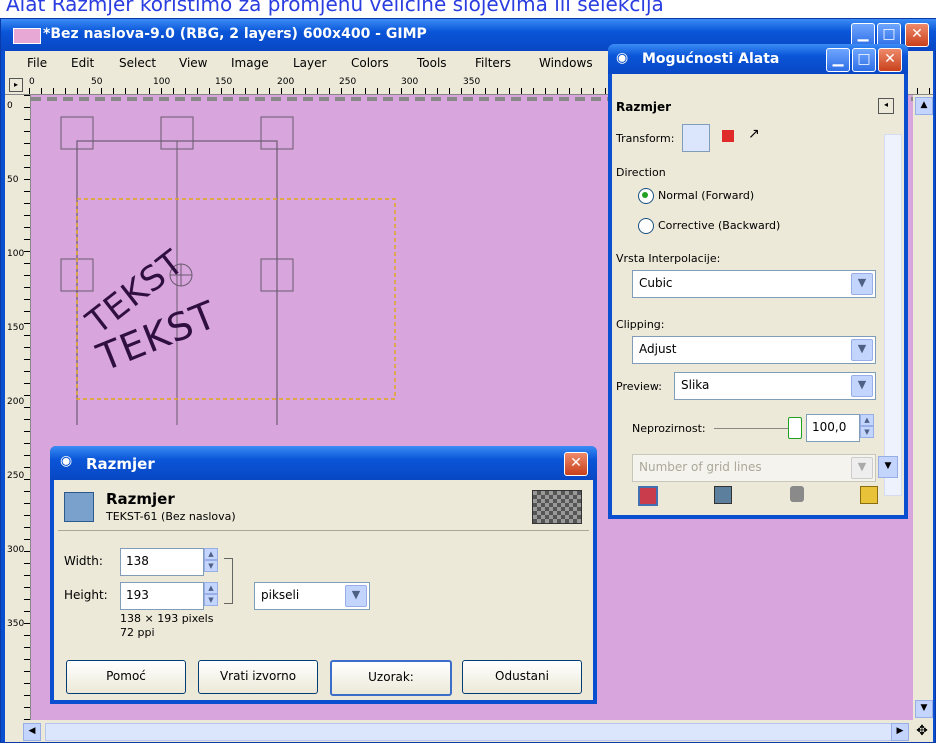  What do you see at coordinates (838, 60) in the screenshot?
I see `minimize-button: ▁` at bounding box center [838, 60].